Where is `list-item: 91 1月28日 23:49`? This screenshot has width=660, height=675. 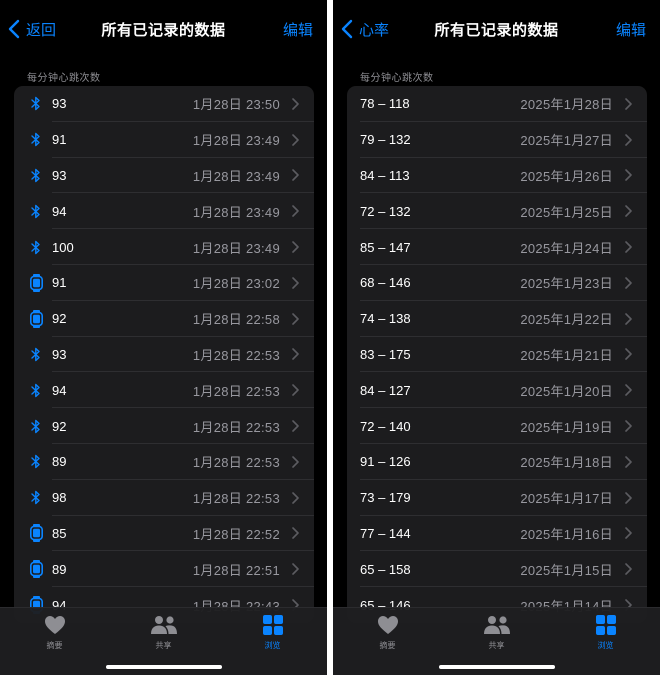 list-item: 91 1月28日 23:49 is located at coordinates (164, 140).